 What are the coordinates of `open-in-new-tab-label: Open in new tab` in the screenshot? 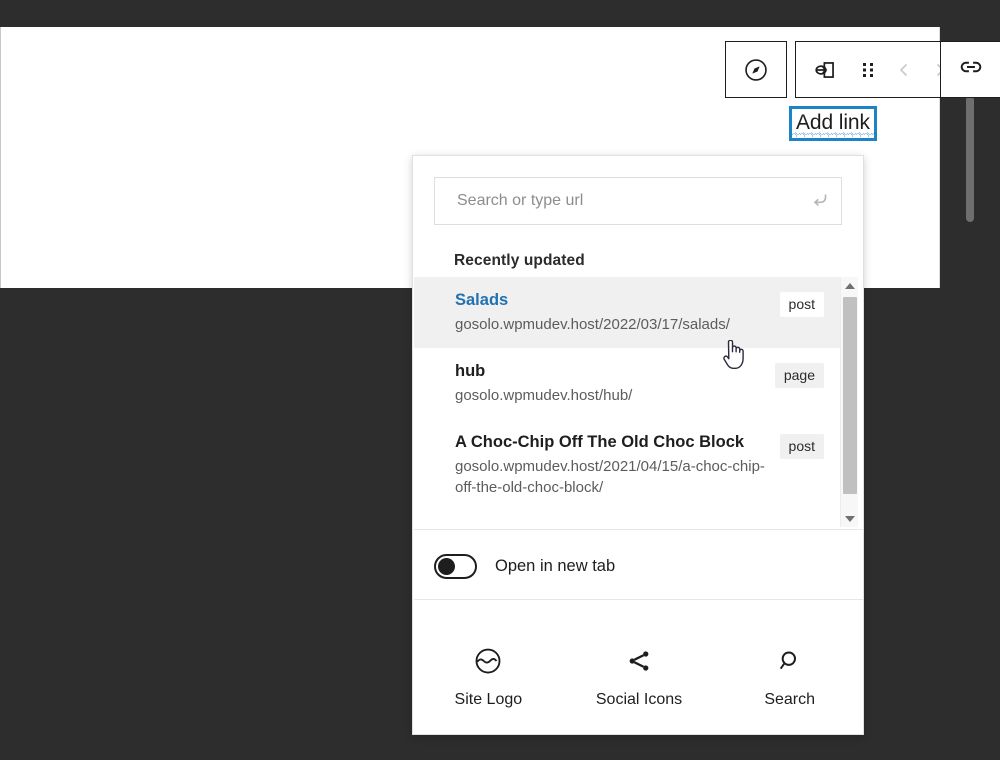 It's located at (555, 565).